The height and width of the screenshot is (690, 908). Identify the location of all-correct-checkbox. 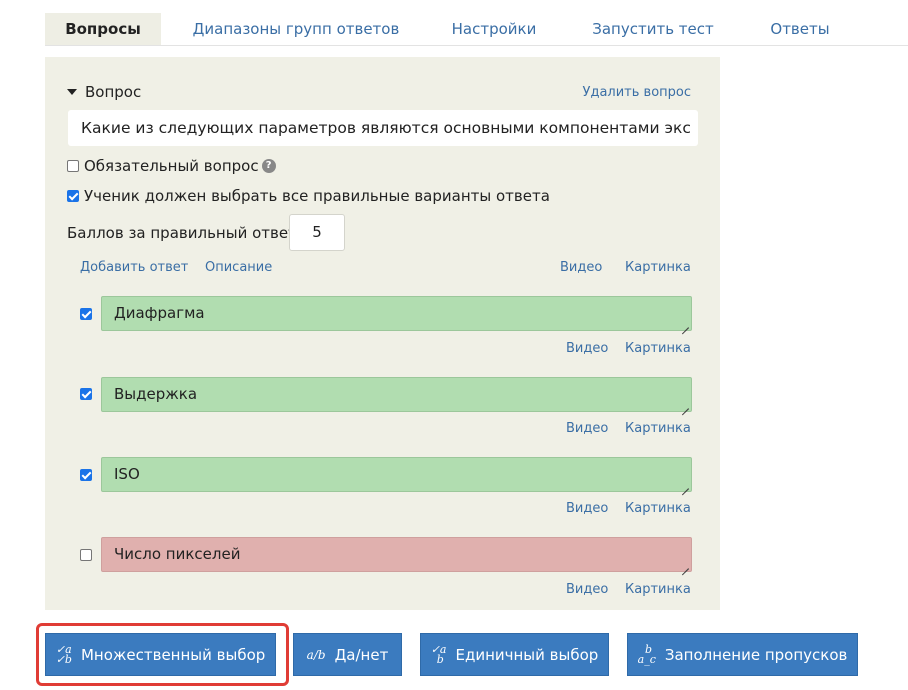
(73, 196).